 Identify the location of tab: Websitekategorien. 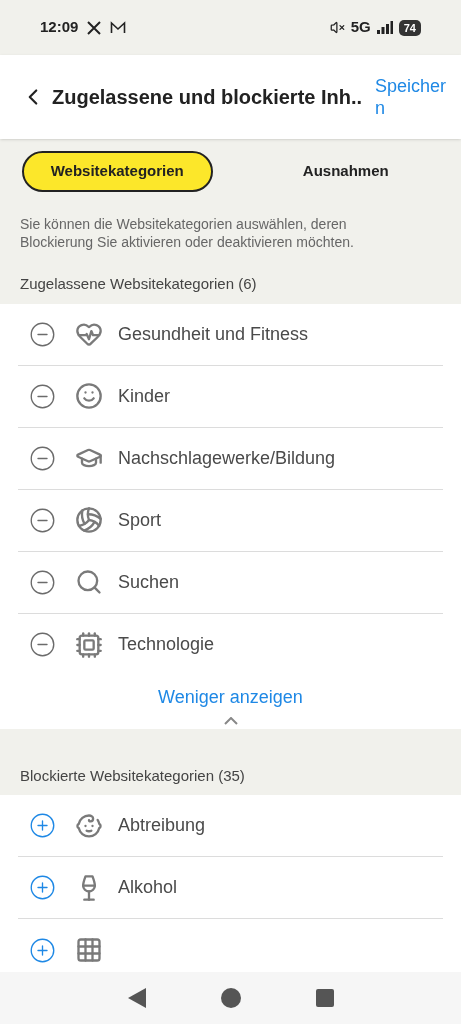
(117, 171).